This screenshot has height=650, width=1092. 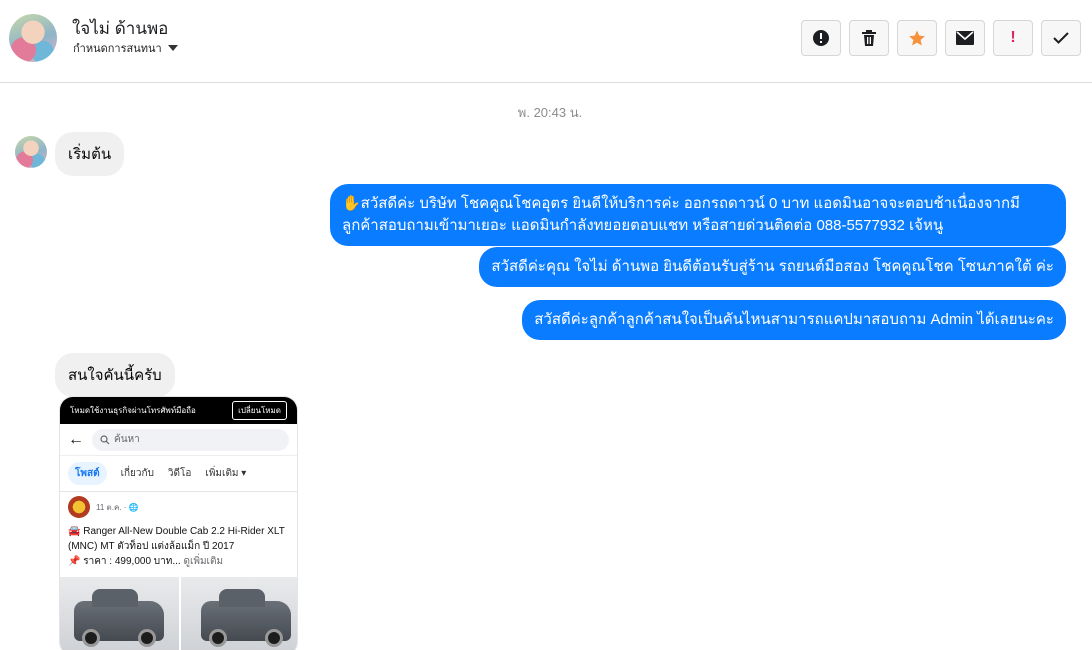 I want to click on important-button: !, so click(x=1013, y=38).